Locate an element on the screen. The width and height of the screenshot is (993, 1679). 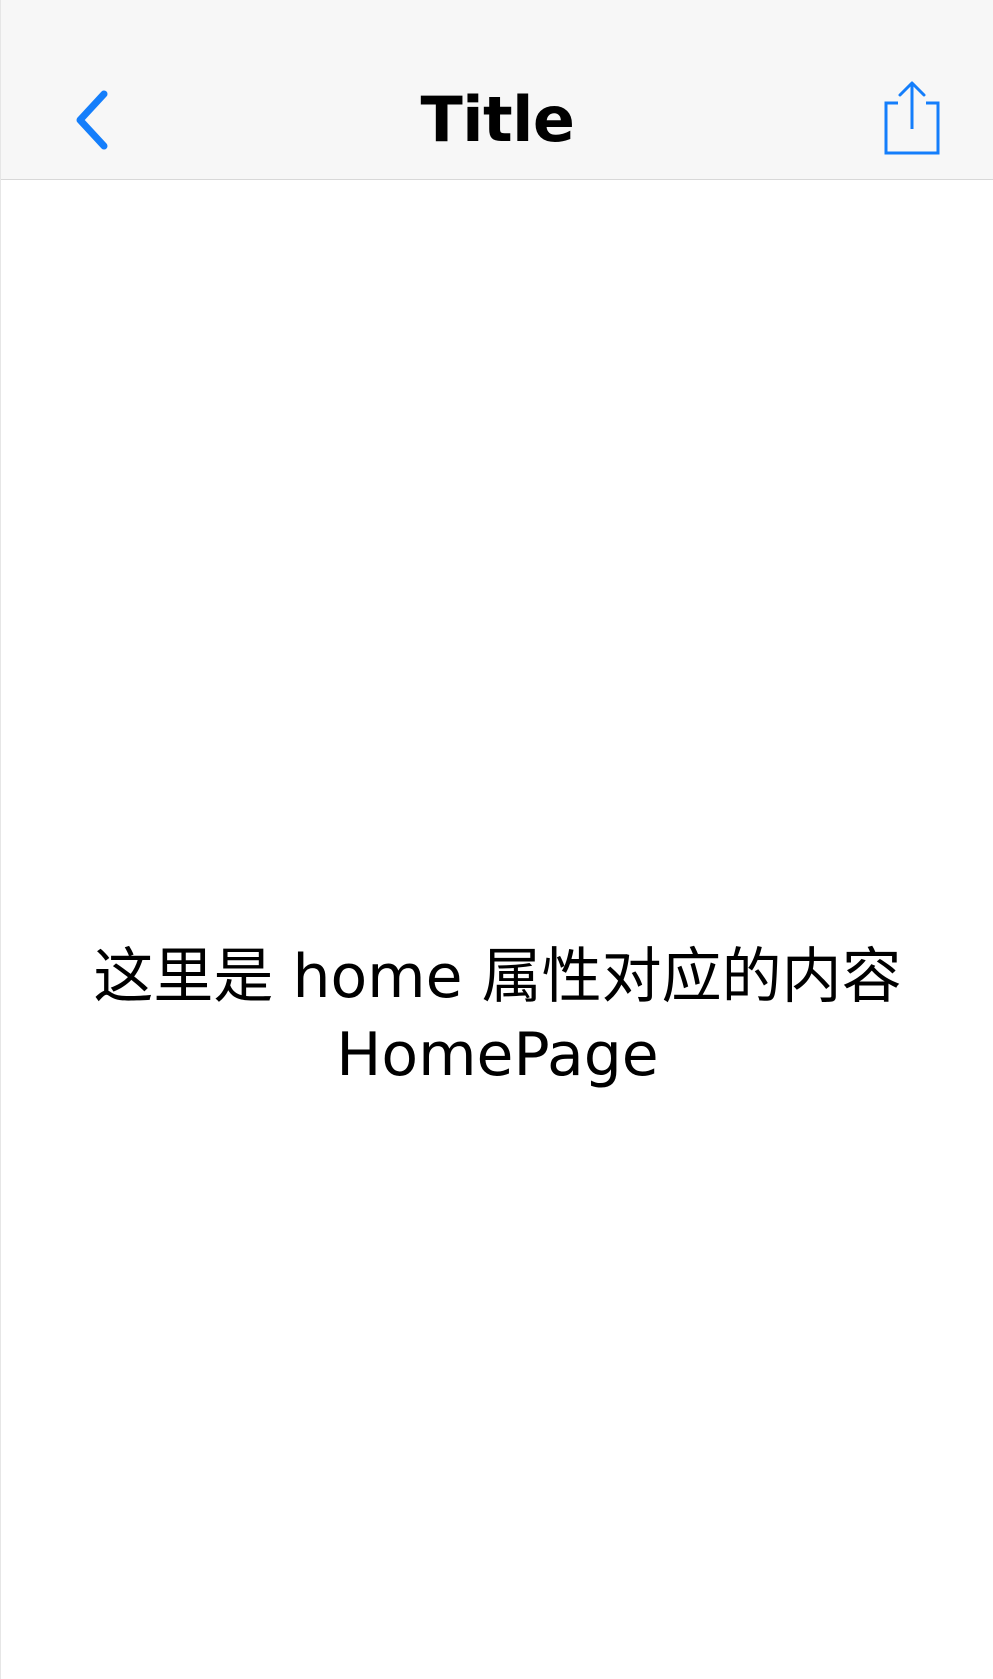
navigation-bar: Title is located at coordinates (497, 90).